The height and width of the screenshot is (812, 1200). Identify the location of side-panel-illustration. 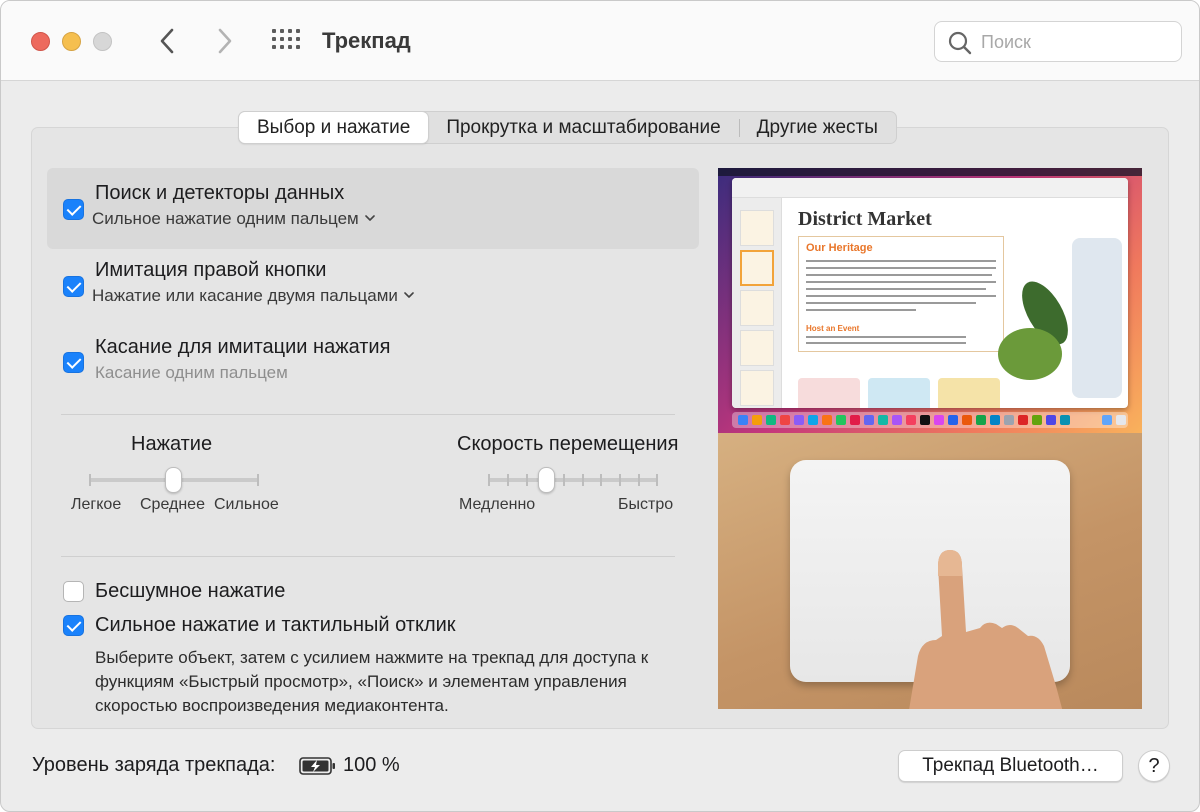
(1097, 318).